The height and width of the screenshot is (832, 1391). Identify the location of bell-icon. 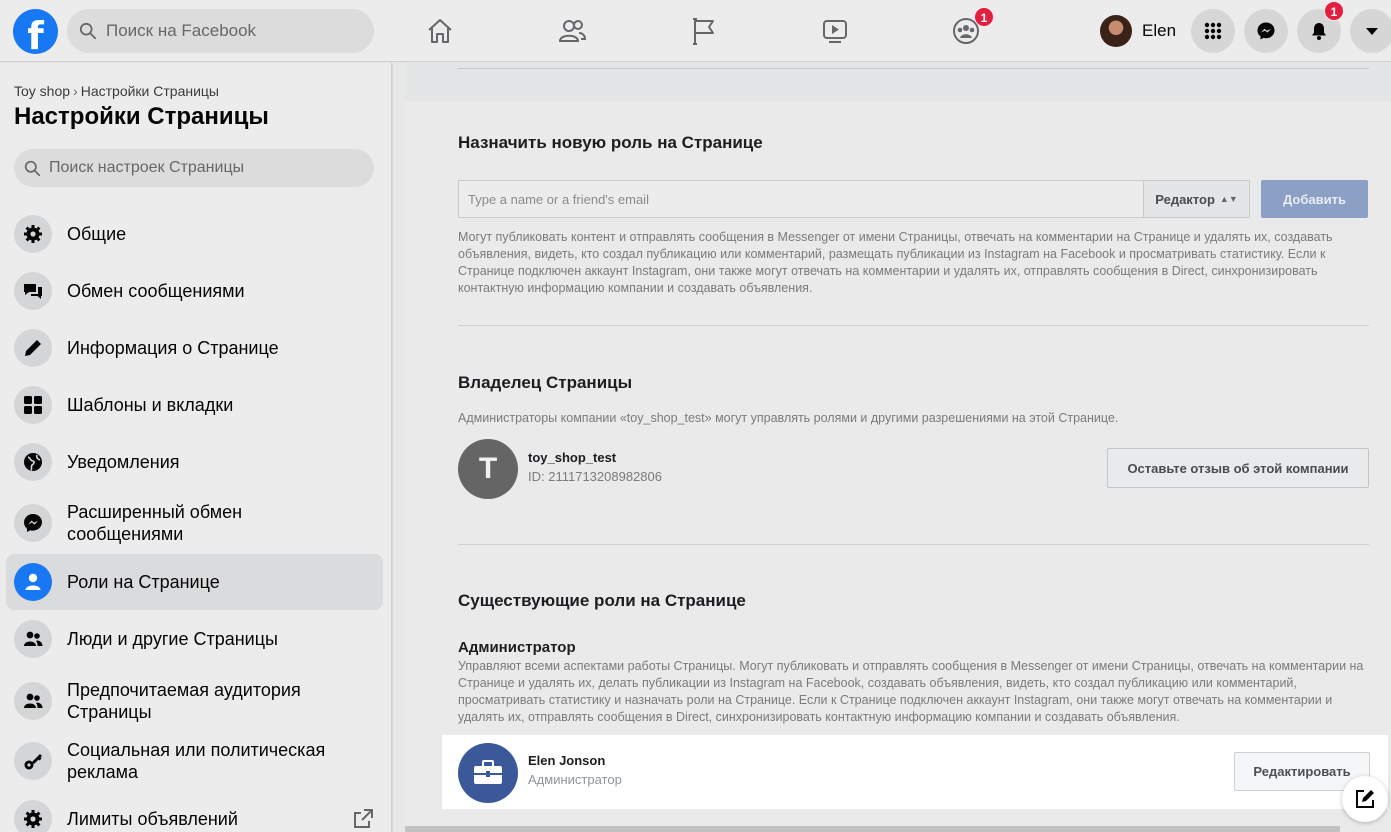
(1319, 31).